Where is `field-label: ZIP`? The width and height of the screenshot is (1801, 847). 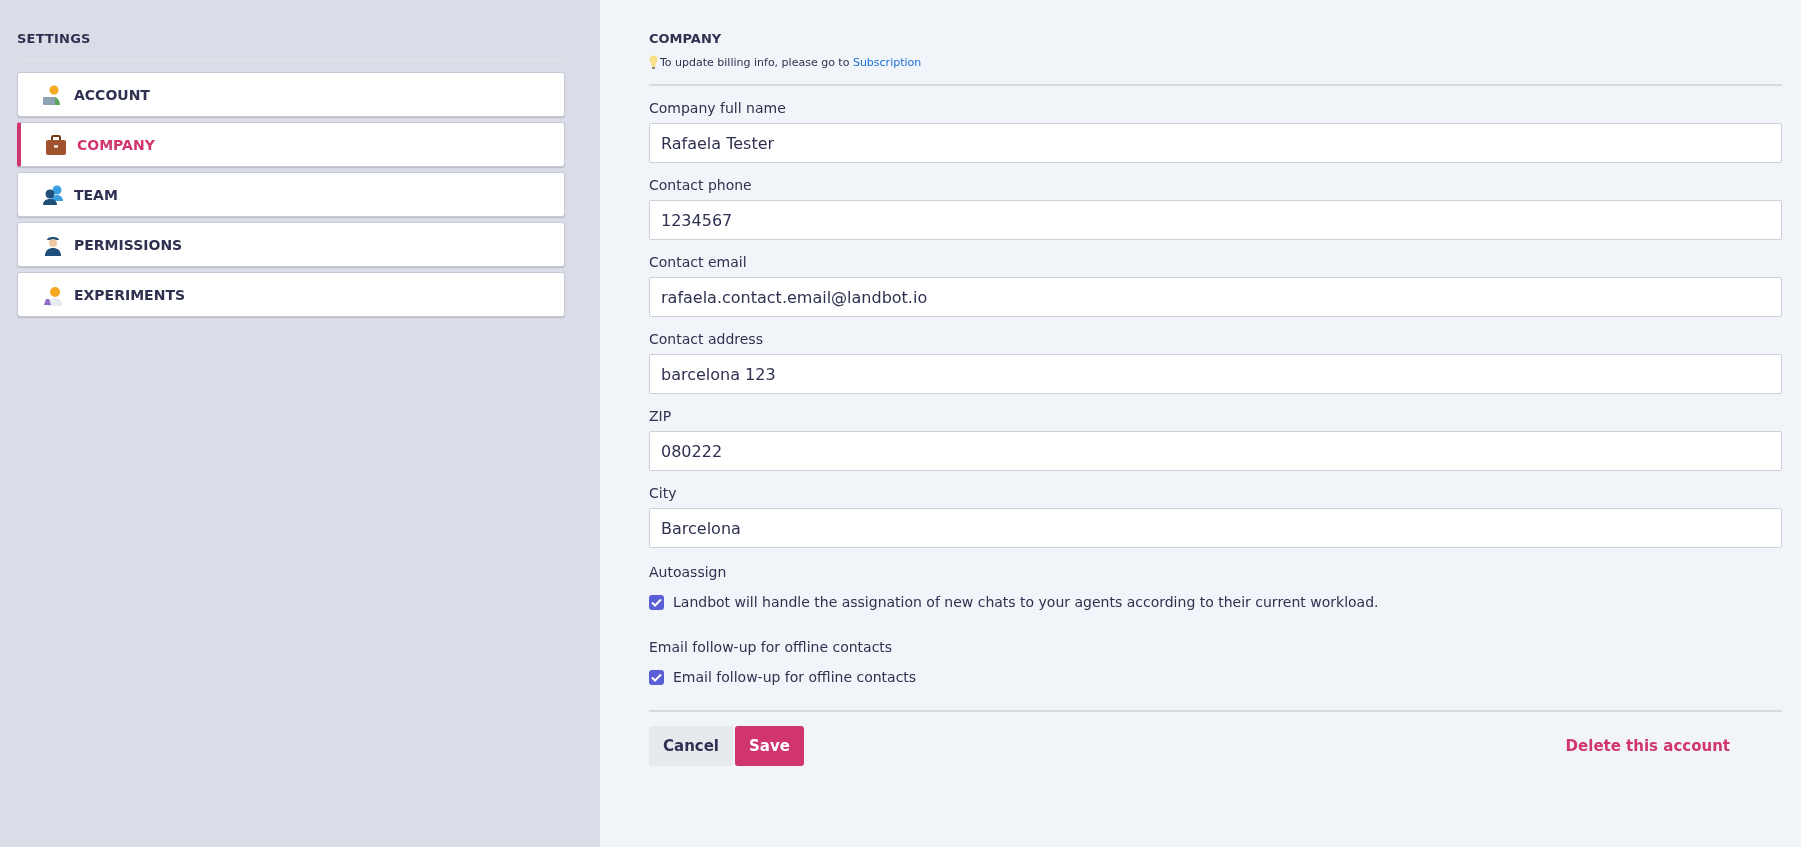
field-label: ZIP is located at coordinates (661, 416).